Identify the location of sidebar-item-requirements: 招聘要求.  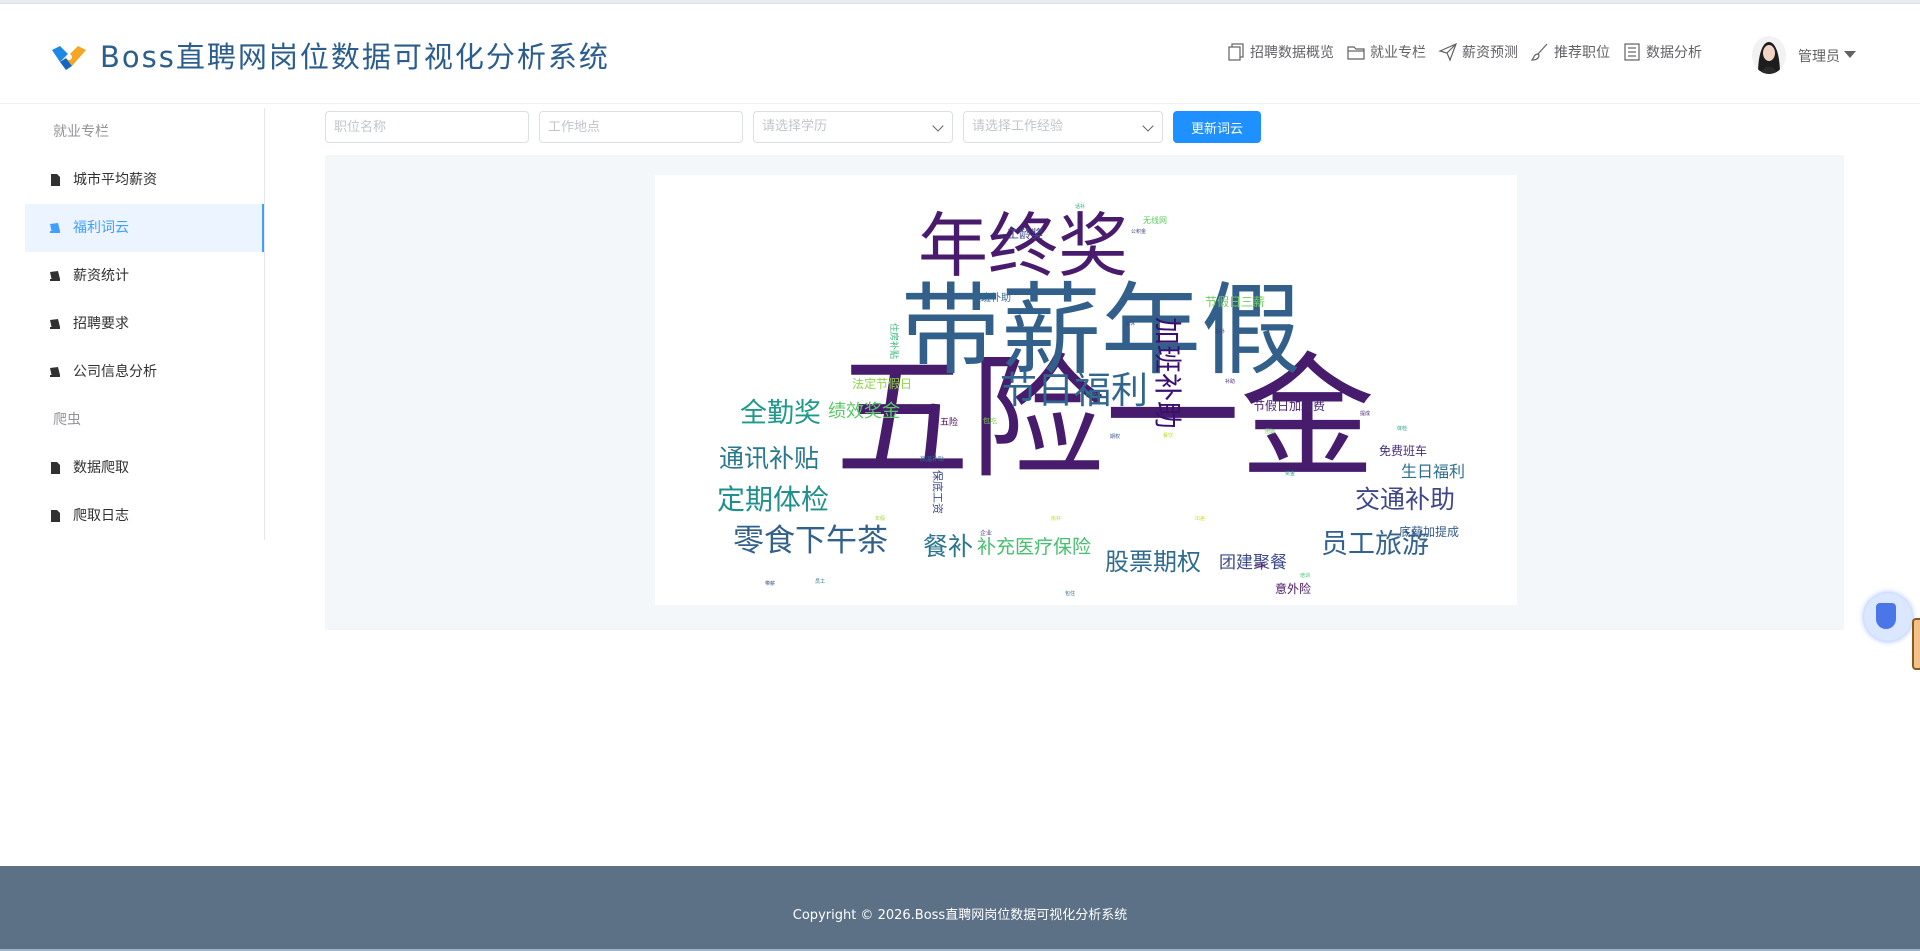
(144, 324).